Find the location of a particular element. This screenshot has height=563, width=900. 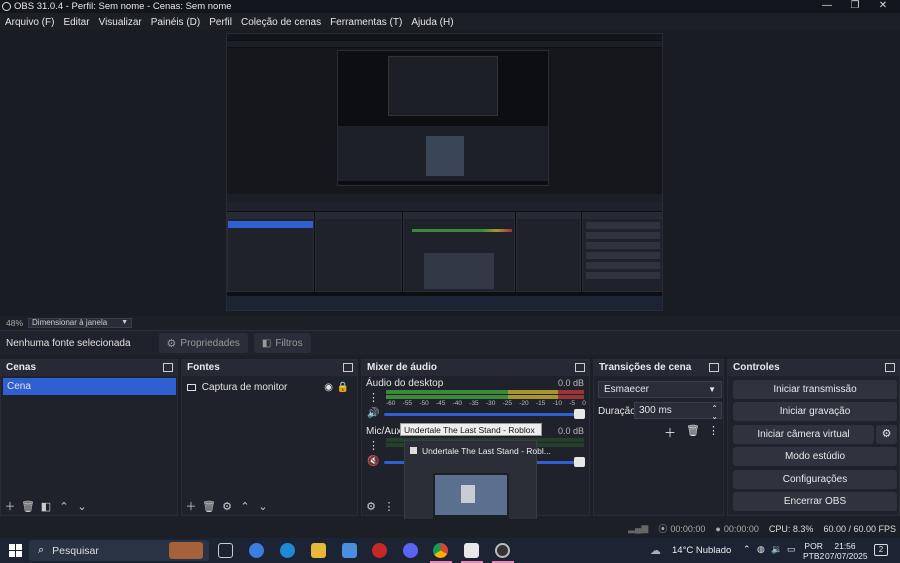

zoom-mode-label: Dimensionar à janela is located at coordinates (70, 322).